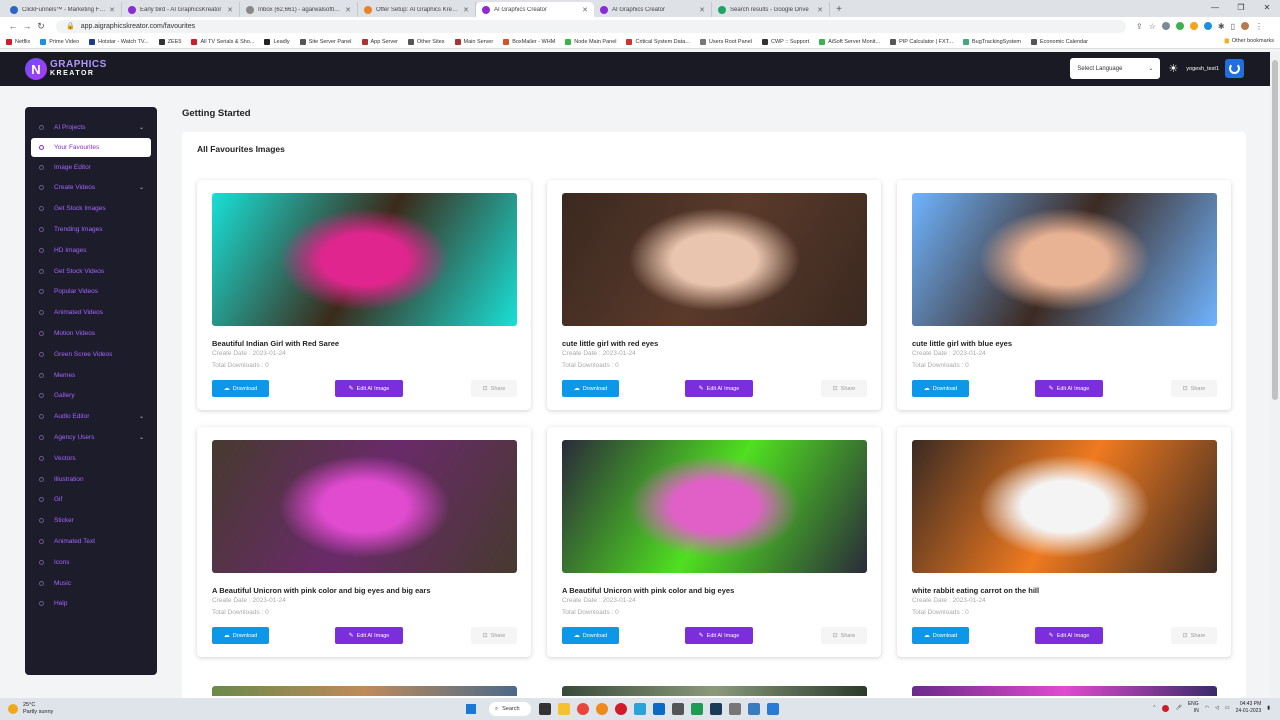  What do you see at coordinates (1249, 41) in the screenshot?
I see `other-bookmarks: ▆ Other bookmarks` at bounding box center [1249, 41].